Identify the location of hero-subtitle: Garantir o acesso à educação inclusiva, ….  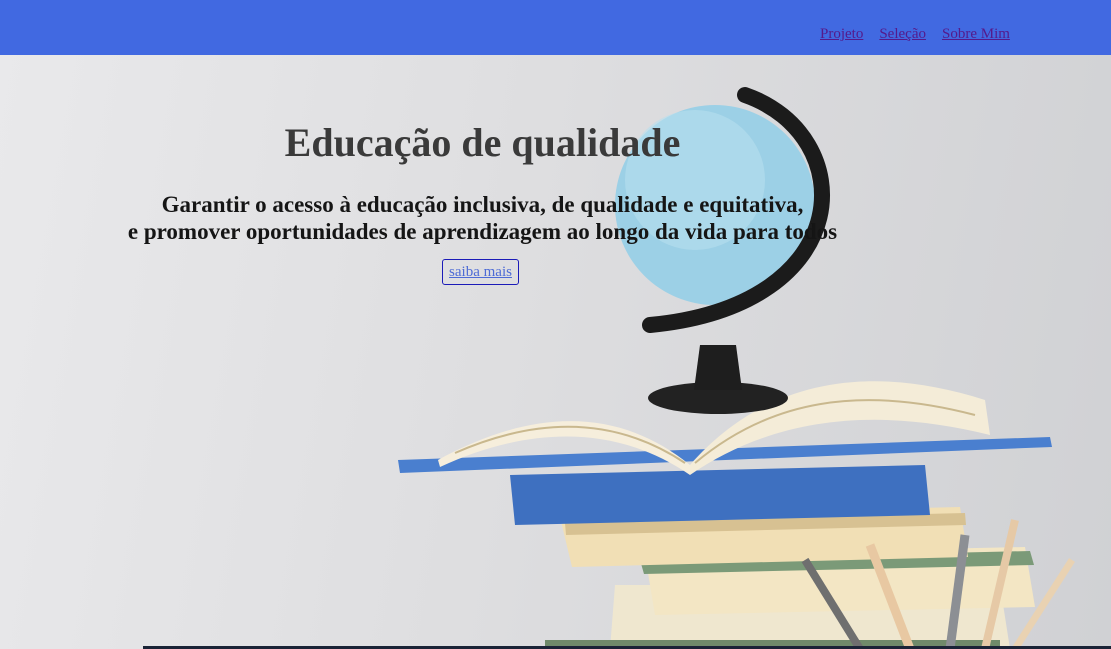
(482, 218).